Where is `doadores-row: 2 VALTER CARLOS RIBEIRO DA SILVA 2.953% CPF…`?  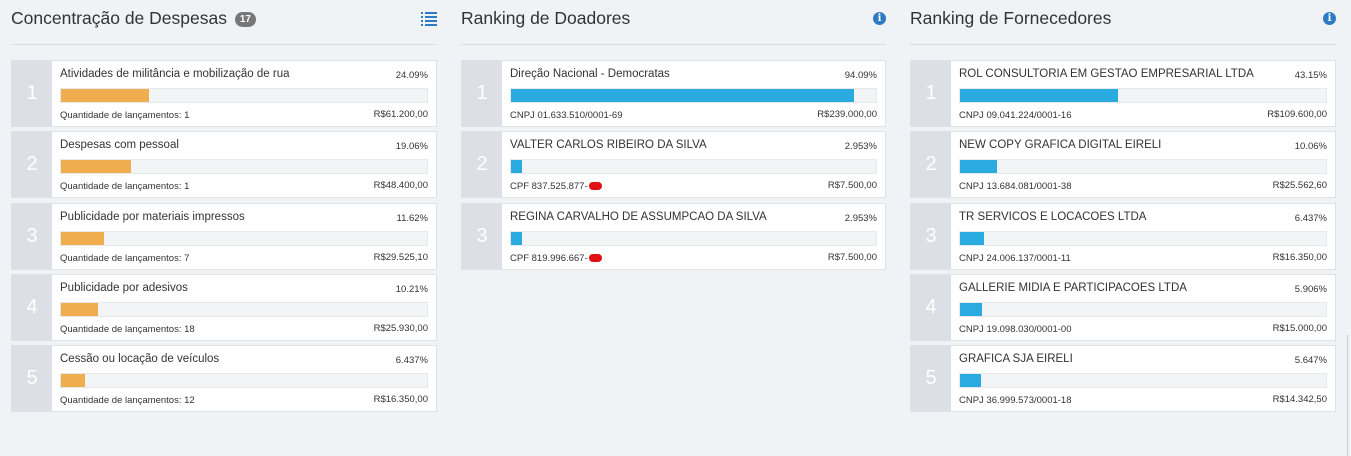
doadores-row: 2 VALTER CARLOS RIBEIRO DA SILVA 2.953% CPF… is located at coordinates (673, 165).